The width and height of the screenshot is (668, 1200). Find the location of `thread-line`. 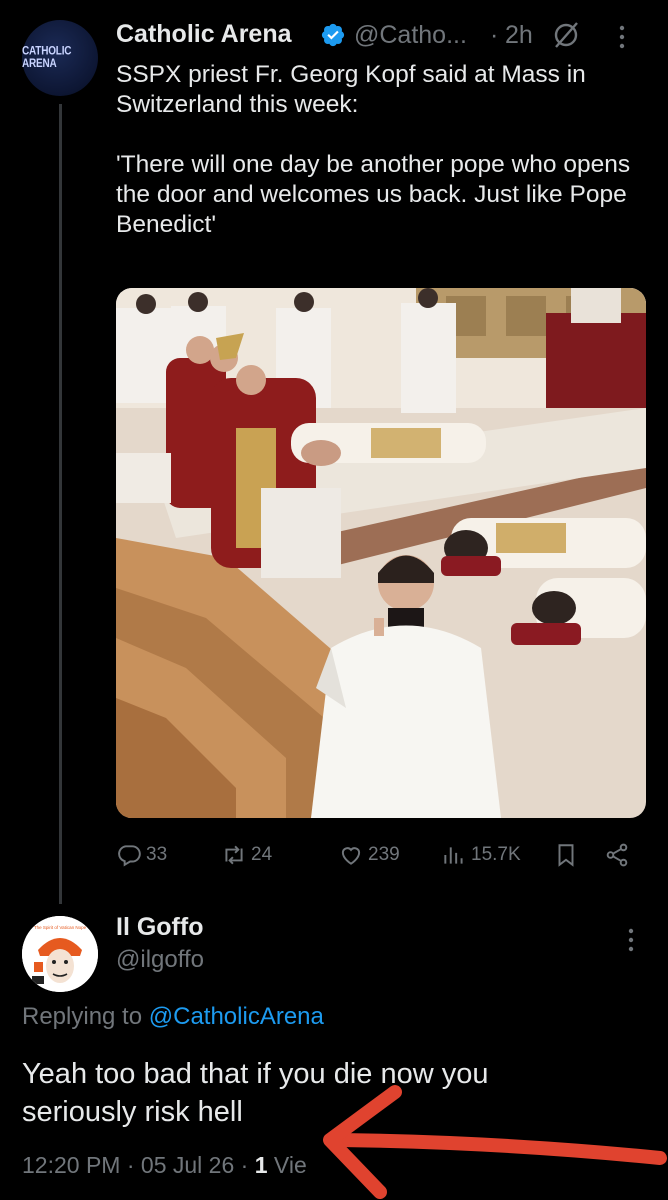

thread-line is located at coordinates (60, 504).